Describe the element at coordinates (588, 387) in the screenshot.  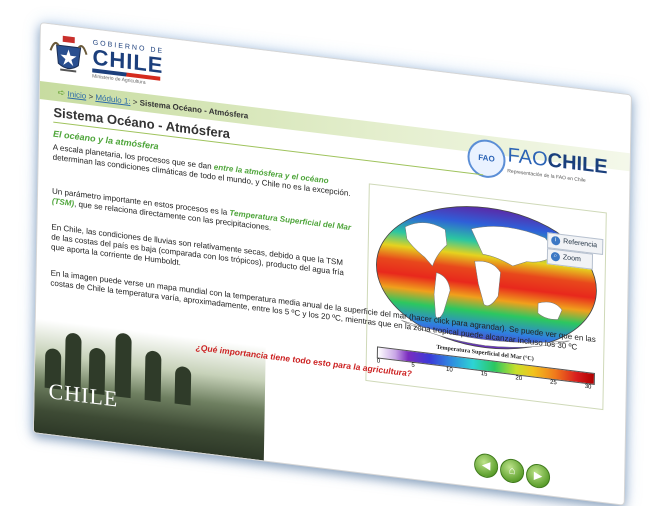
I see `scale-tick-label: 30` at that location.